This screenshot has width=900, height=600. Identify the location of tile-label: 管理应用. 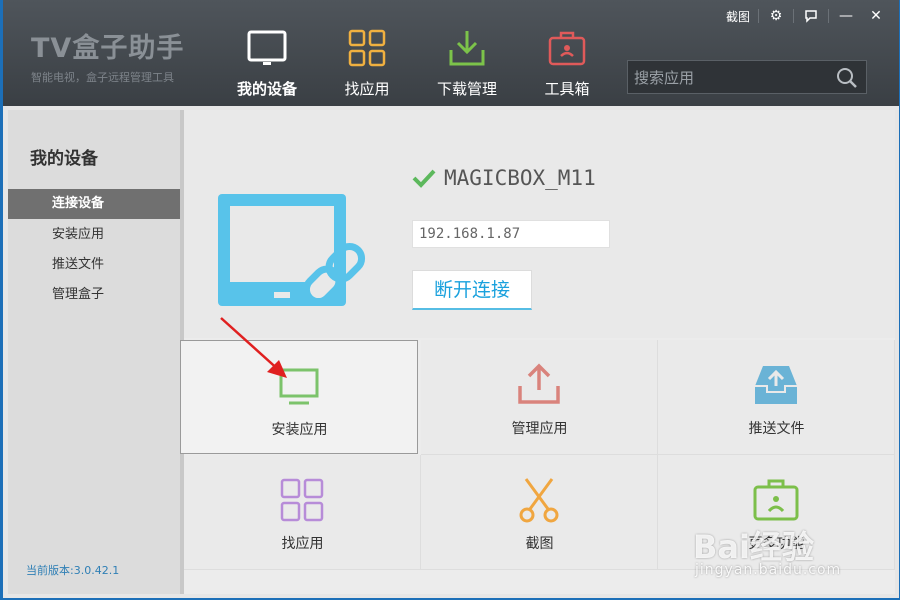
(539, 429).